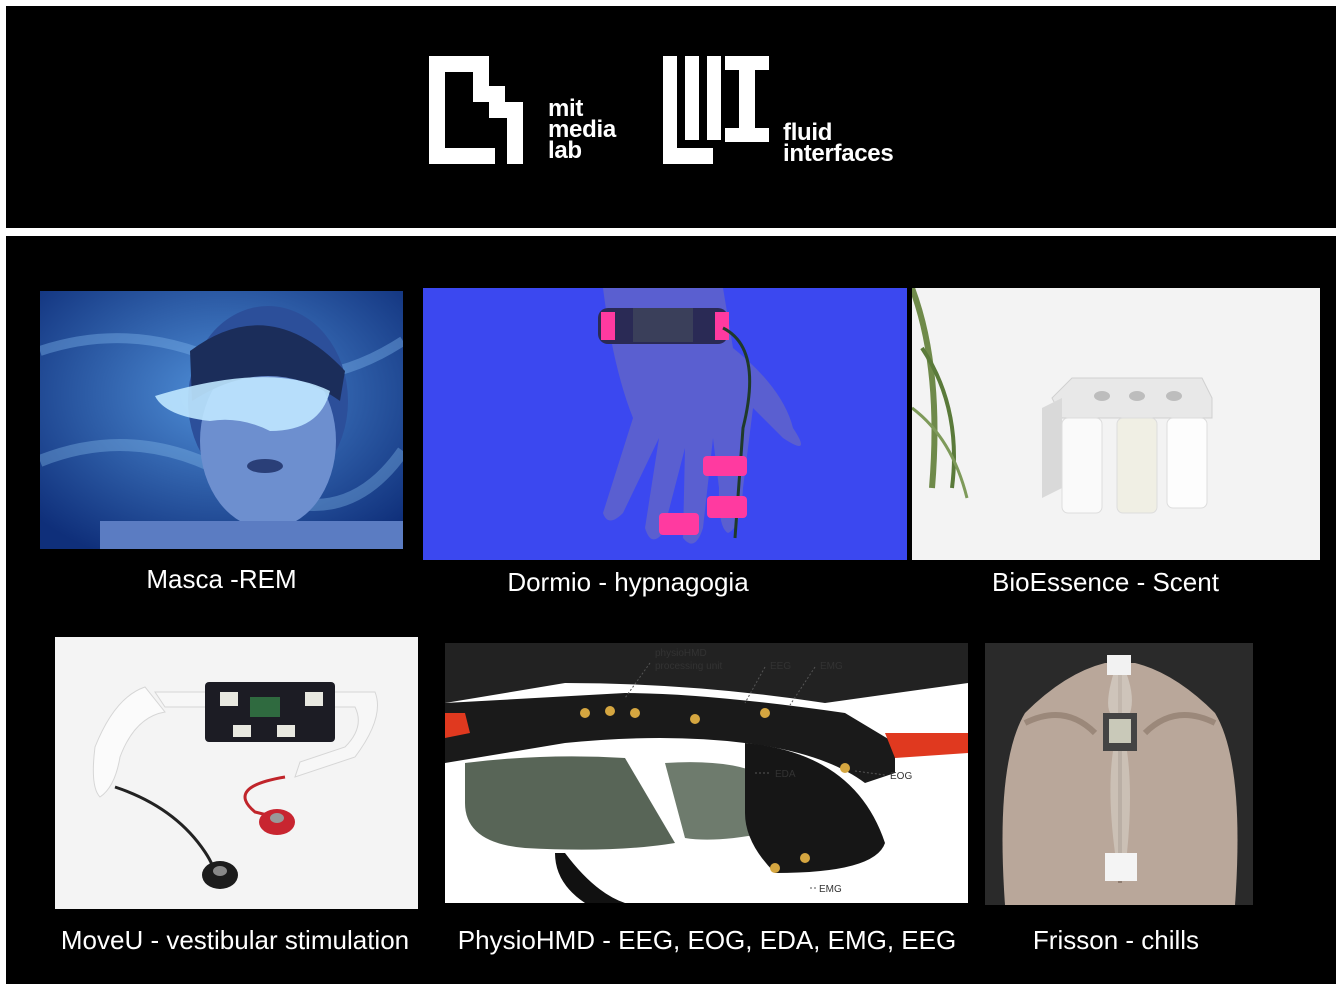 The height and width of the screenshot is (990, 1340). I want to click on dormio-photo, so click(665, 424).